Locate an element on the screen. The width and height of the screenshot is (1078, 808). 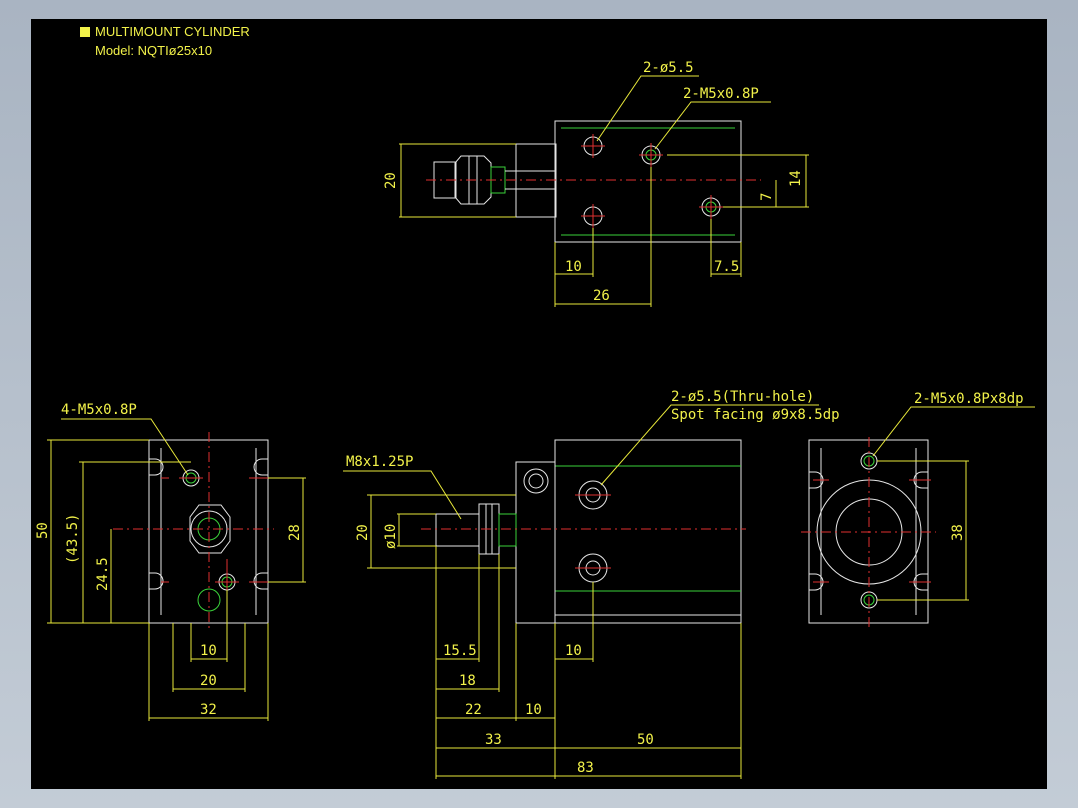
top-view: 2-ø5.5 2-M5x0.8P 20 14 7 10 7.5 26 is located at coordinates (596, 183).